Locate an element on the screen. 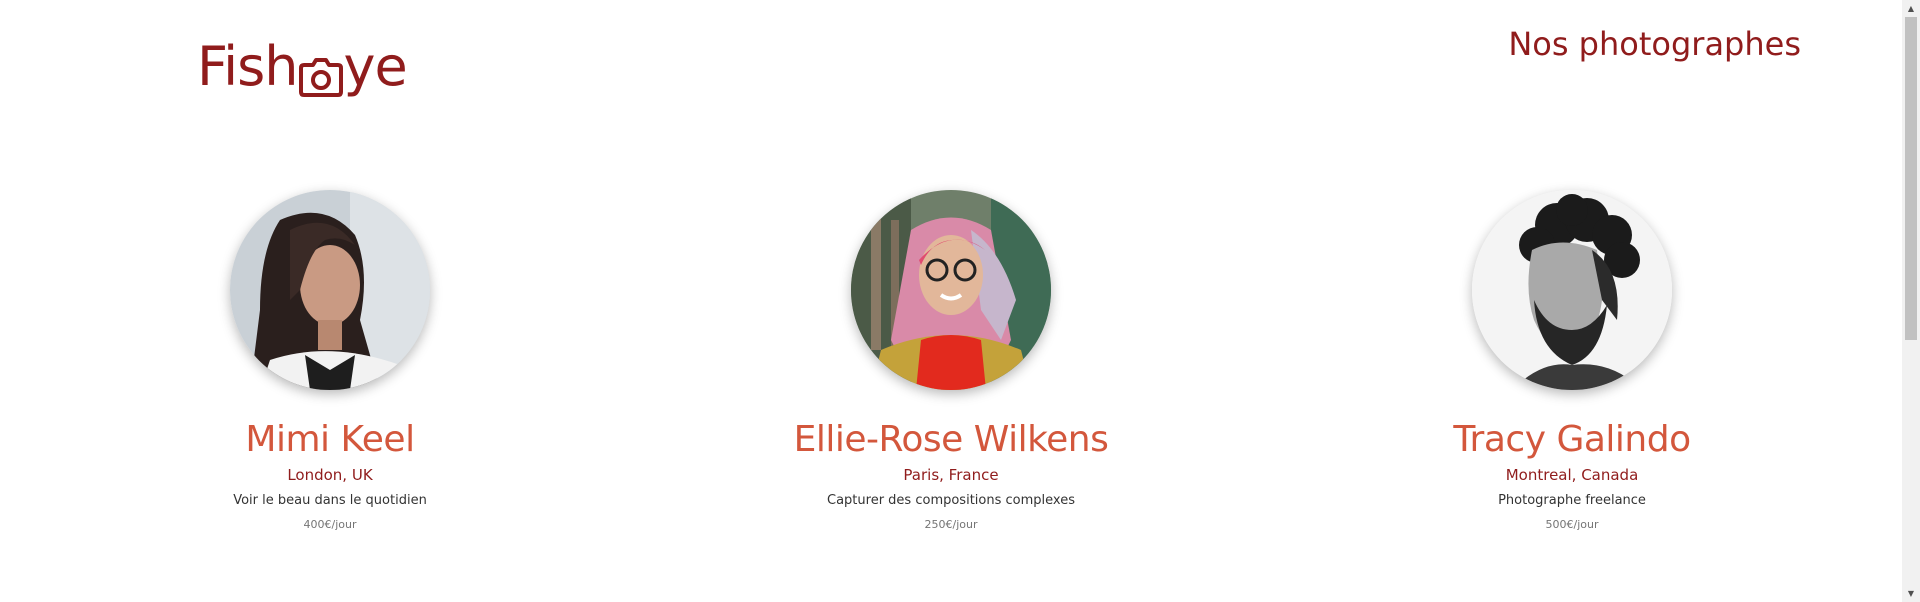 Image resolution: width=1920 pixels, height=602 pixels. photographer-price: 500€/jour is located at coordinates (1572, 524).